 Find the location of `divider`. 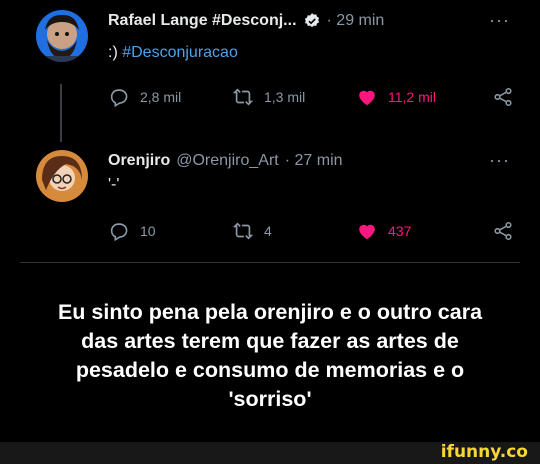

divider is located at coordinates (270, 262).